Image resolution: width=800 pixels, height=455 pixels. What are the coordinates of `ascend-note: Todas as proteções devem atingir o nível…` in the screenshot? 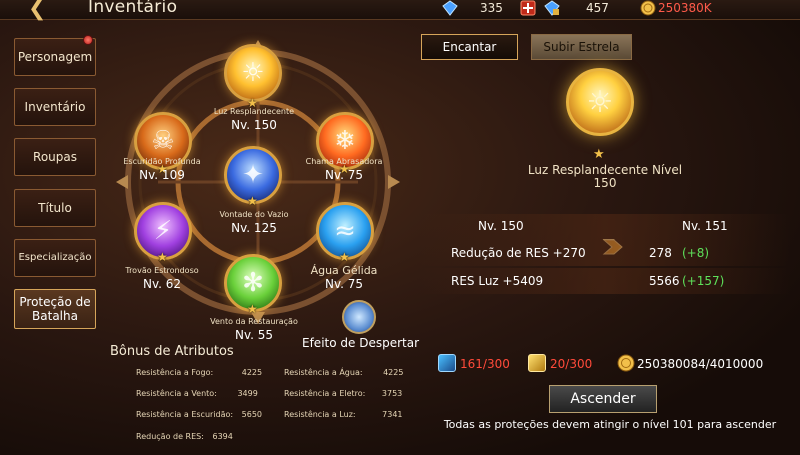 It's located at (610, 424).